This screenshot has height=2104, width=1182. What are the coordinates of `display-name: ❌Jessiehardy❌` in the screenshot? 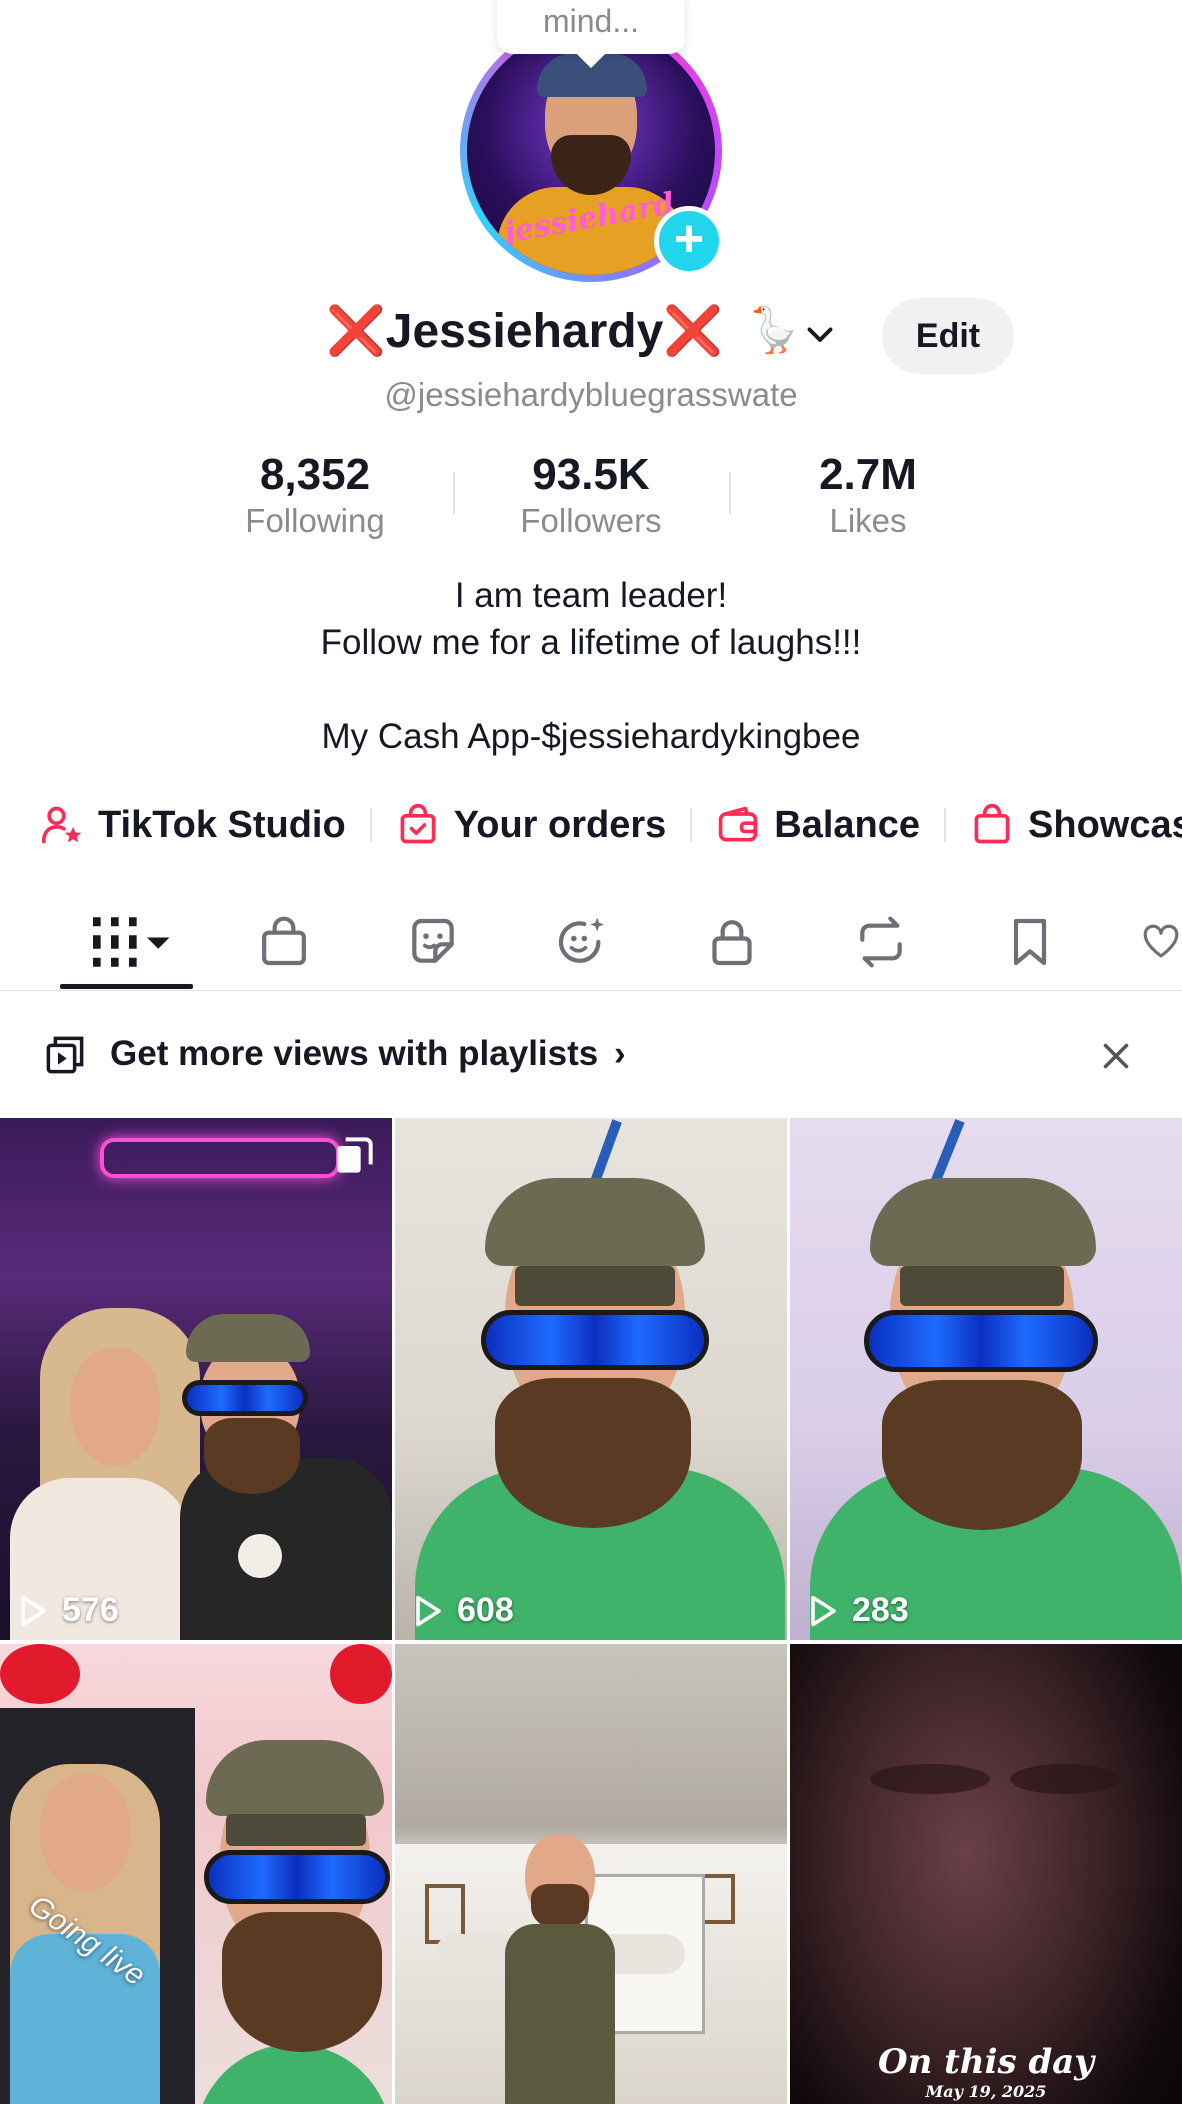 It's located at (524, 330).